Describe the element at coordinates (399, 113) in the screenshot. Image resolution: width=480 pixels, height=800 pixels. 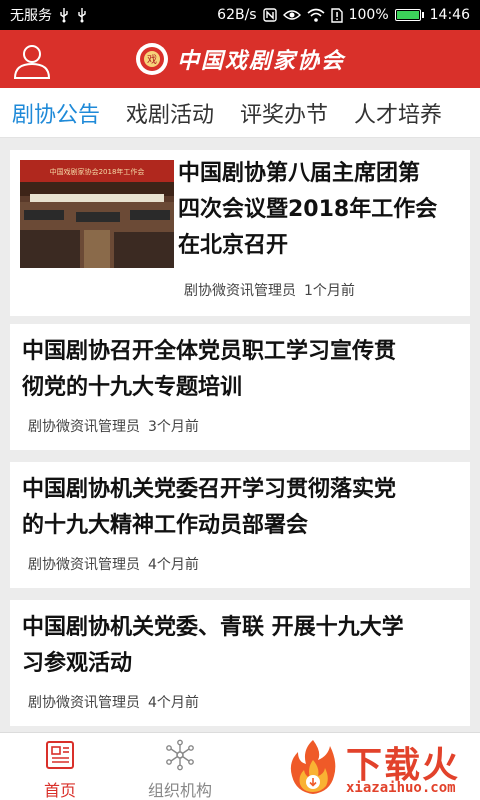
I see `tab-talent-training: 人才培养` at that location.